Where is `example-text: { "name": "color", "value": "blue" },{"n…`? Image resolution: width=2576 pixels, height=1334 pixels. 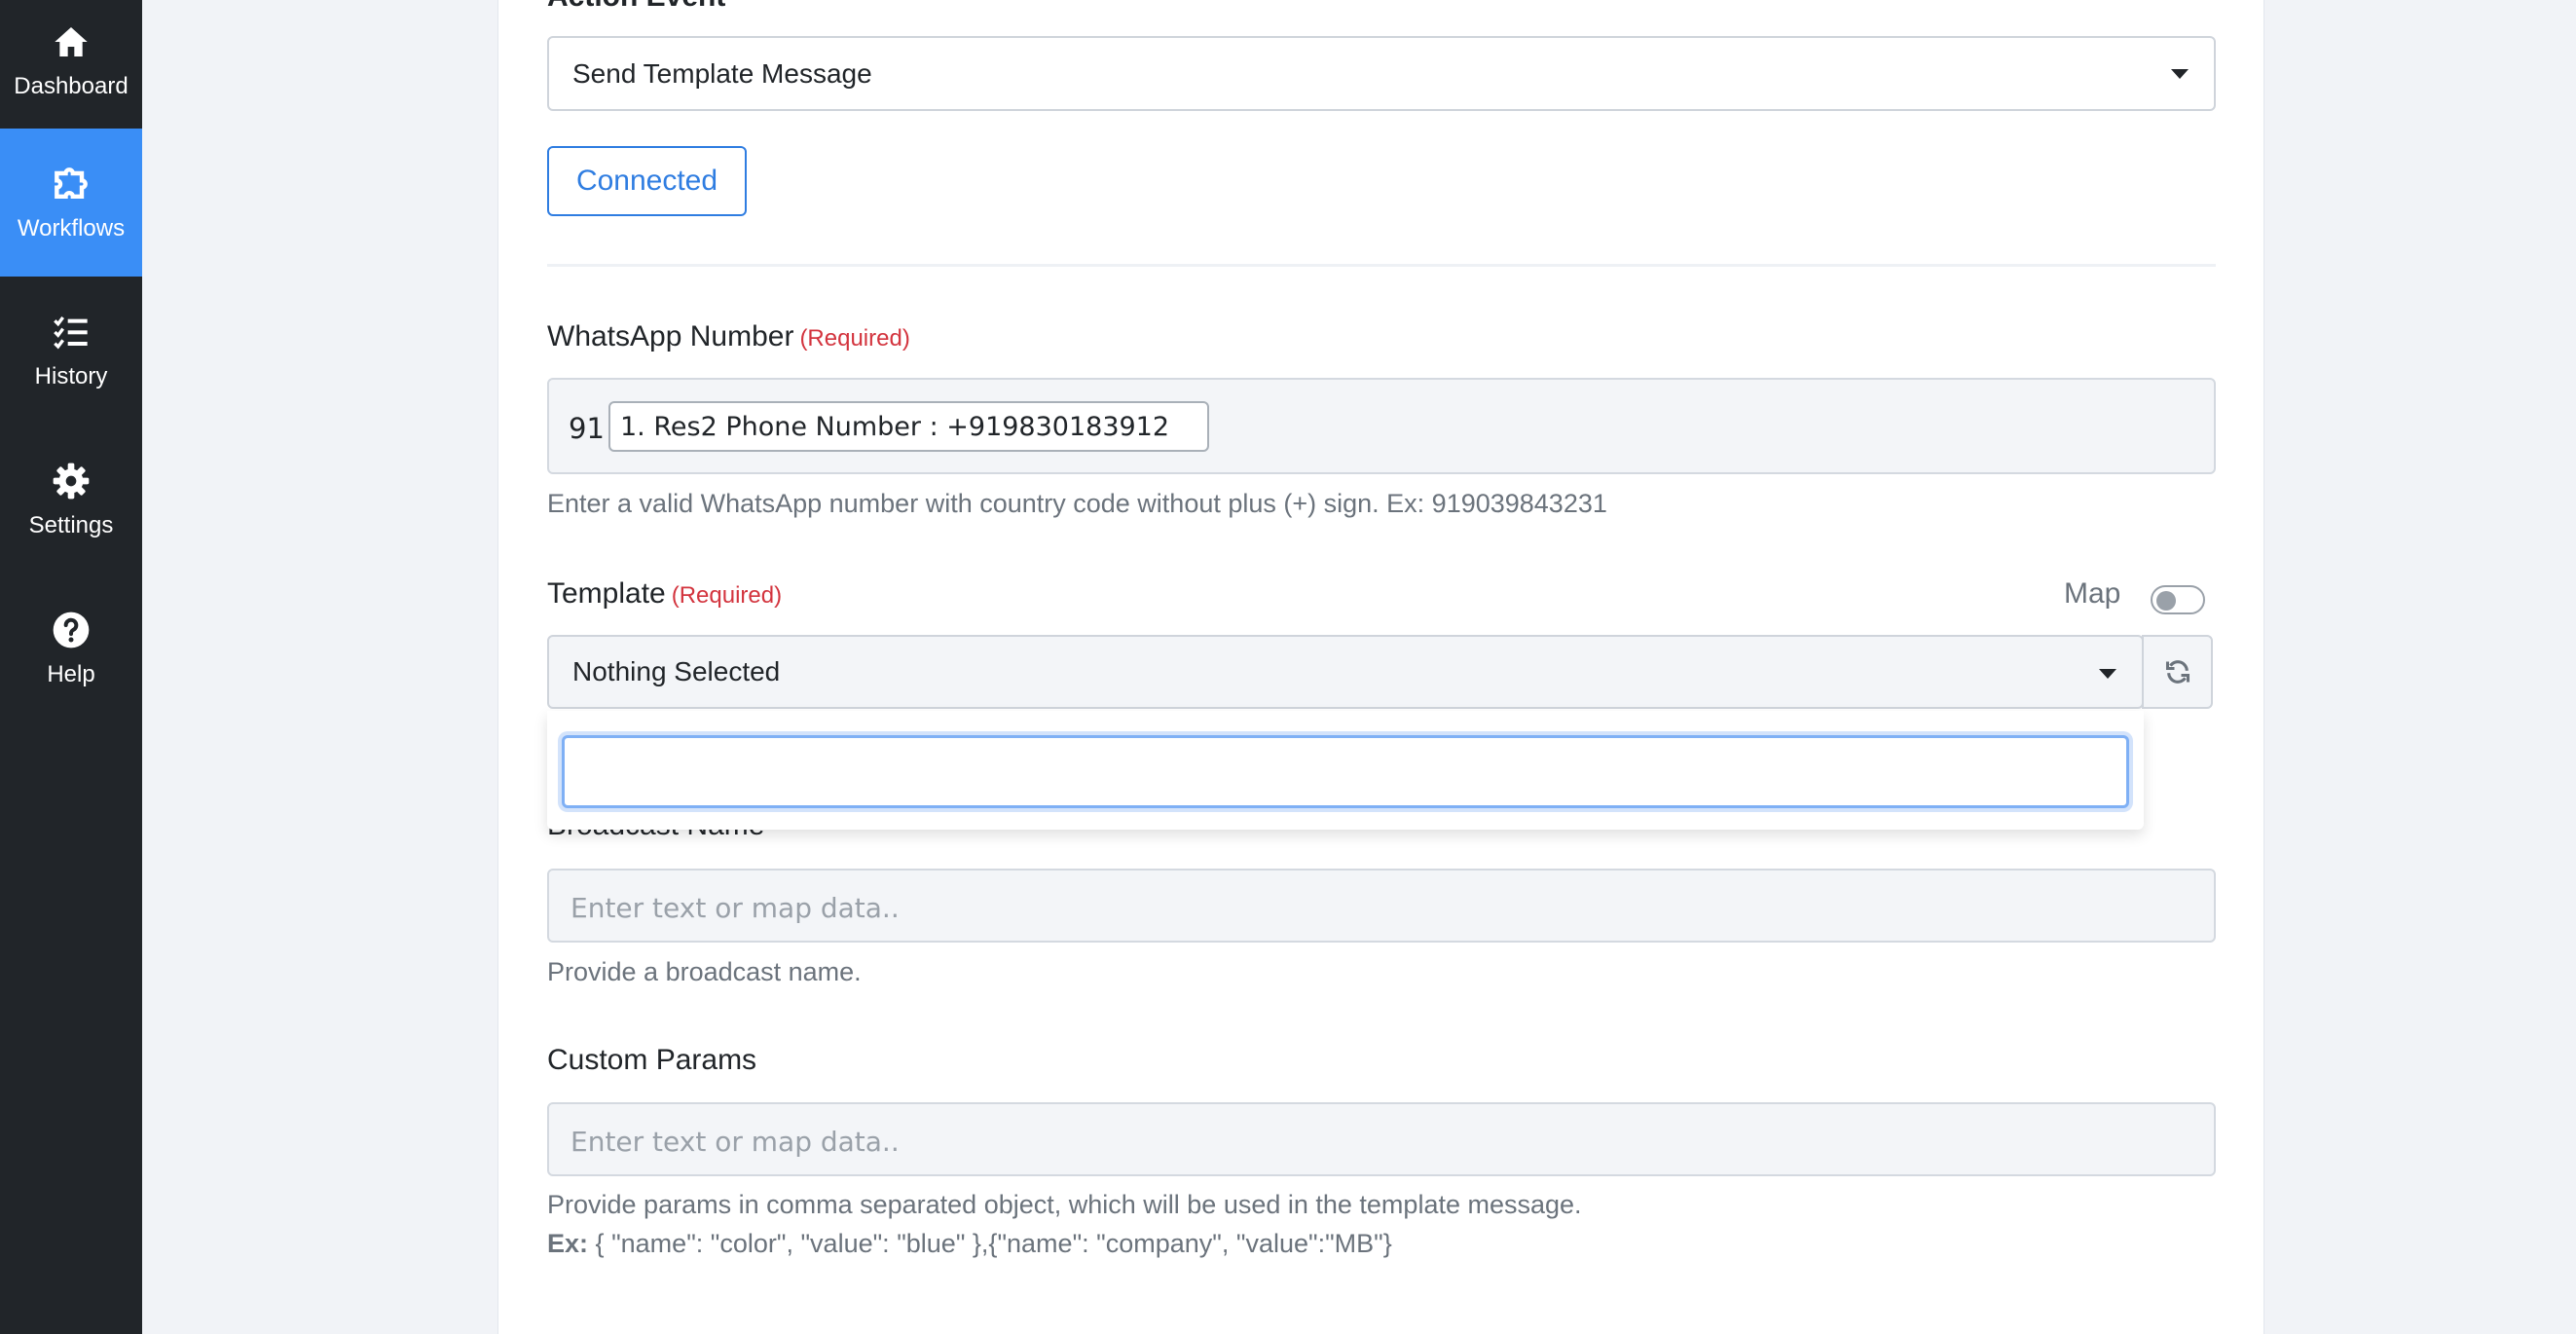
example-text: { "name": "color", "value": "blue" },{"n… is located at coordinates (993, 1243).